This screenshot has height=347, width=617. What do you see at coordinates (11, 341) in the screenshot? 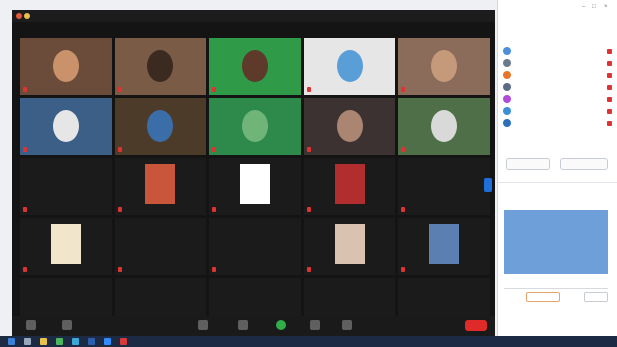
I see `windows-start-icon` at bounding box center [11, 341].